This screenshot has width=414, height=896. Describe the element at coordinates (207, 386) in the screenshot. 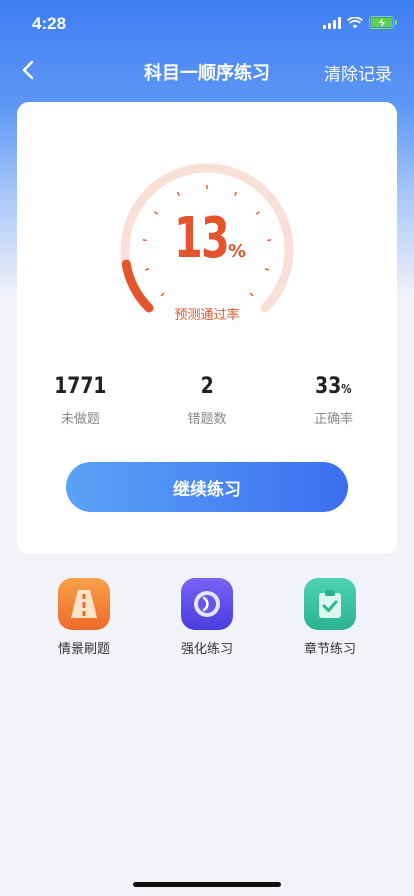

I see `stat-value: 2` at that location.